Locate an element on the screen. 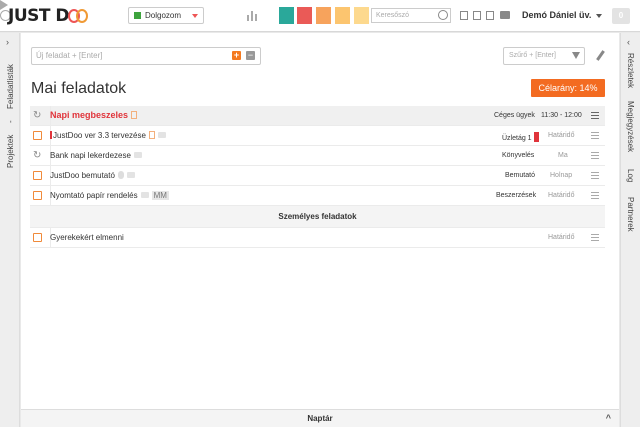  status-dot-icon is located at coordinates (137, 15).